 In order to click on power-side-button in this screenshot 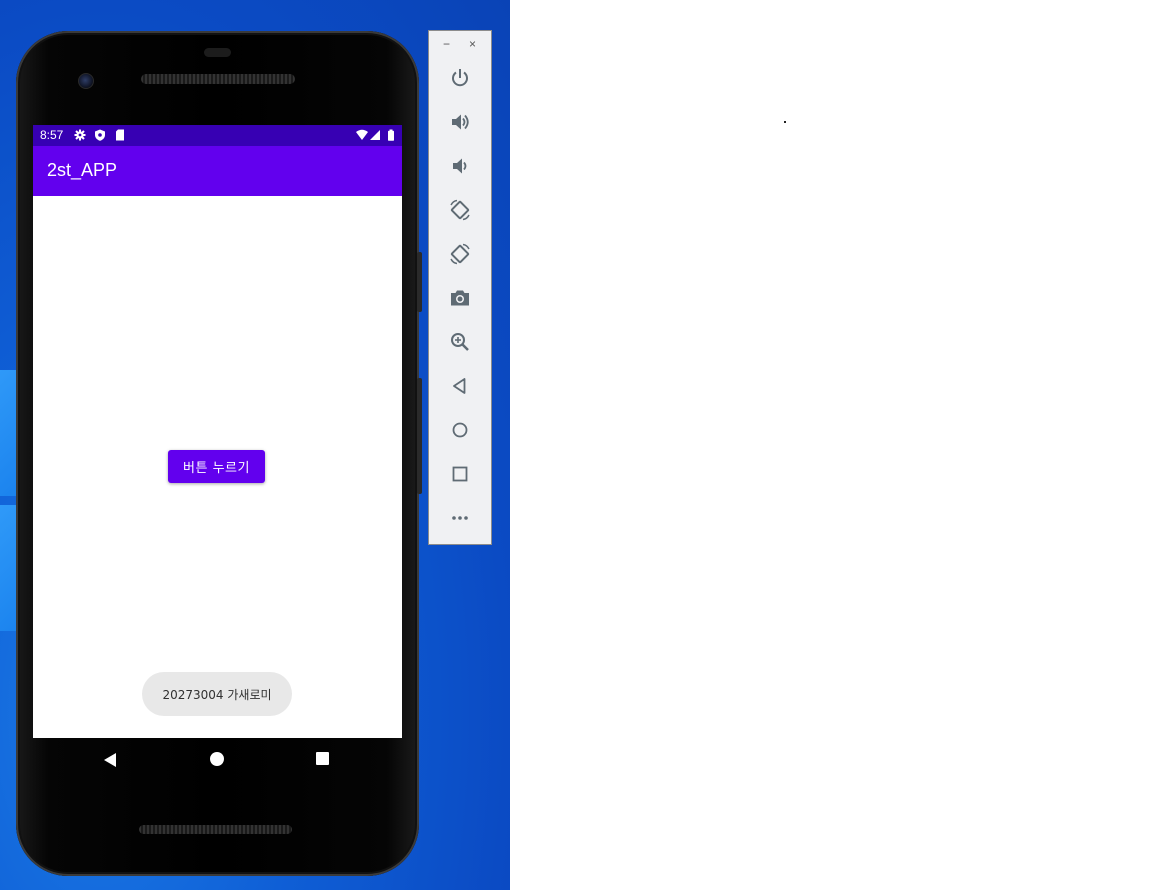, I will do `click(419, 436)`.